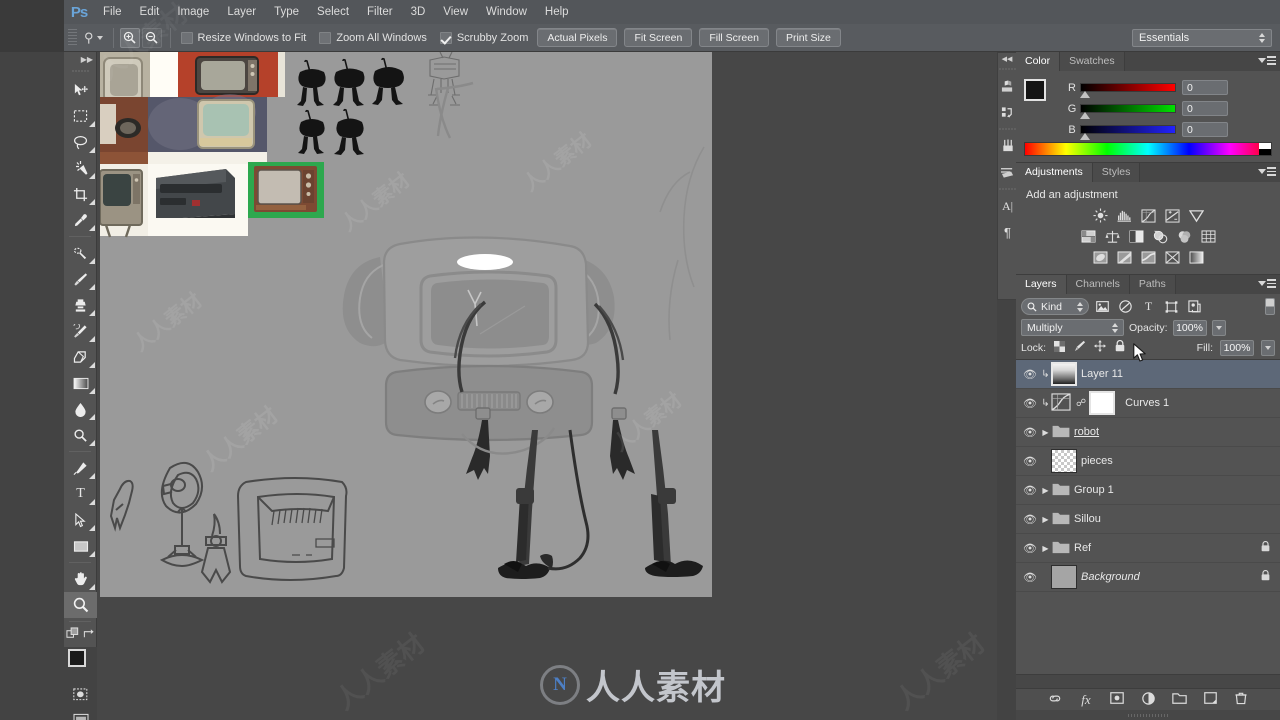  I want to click on green-value-field: 0, so click(1205, 108).